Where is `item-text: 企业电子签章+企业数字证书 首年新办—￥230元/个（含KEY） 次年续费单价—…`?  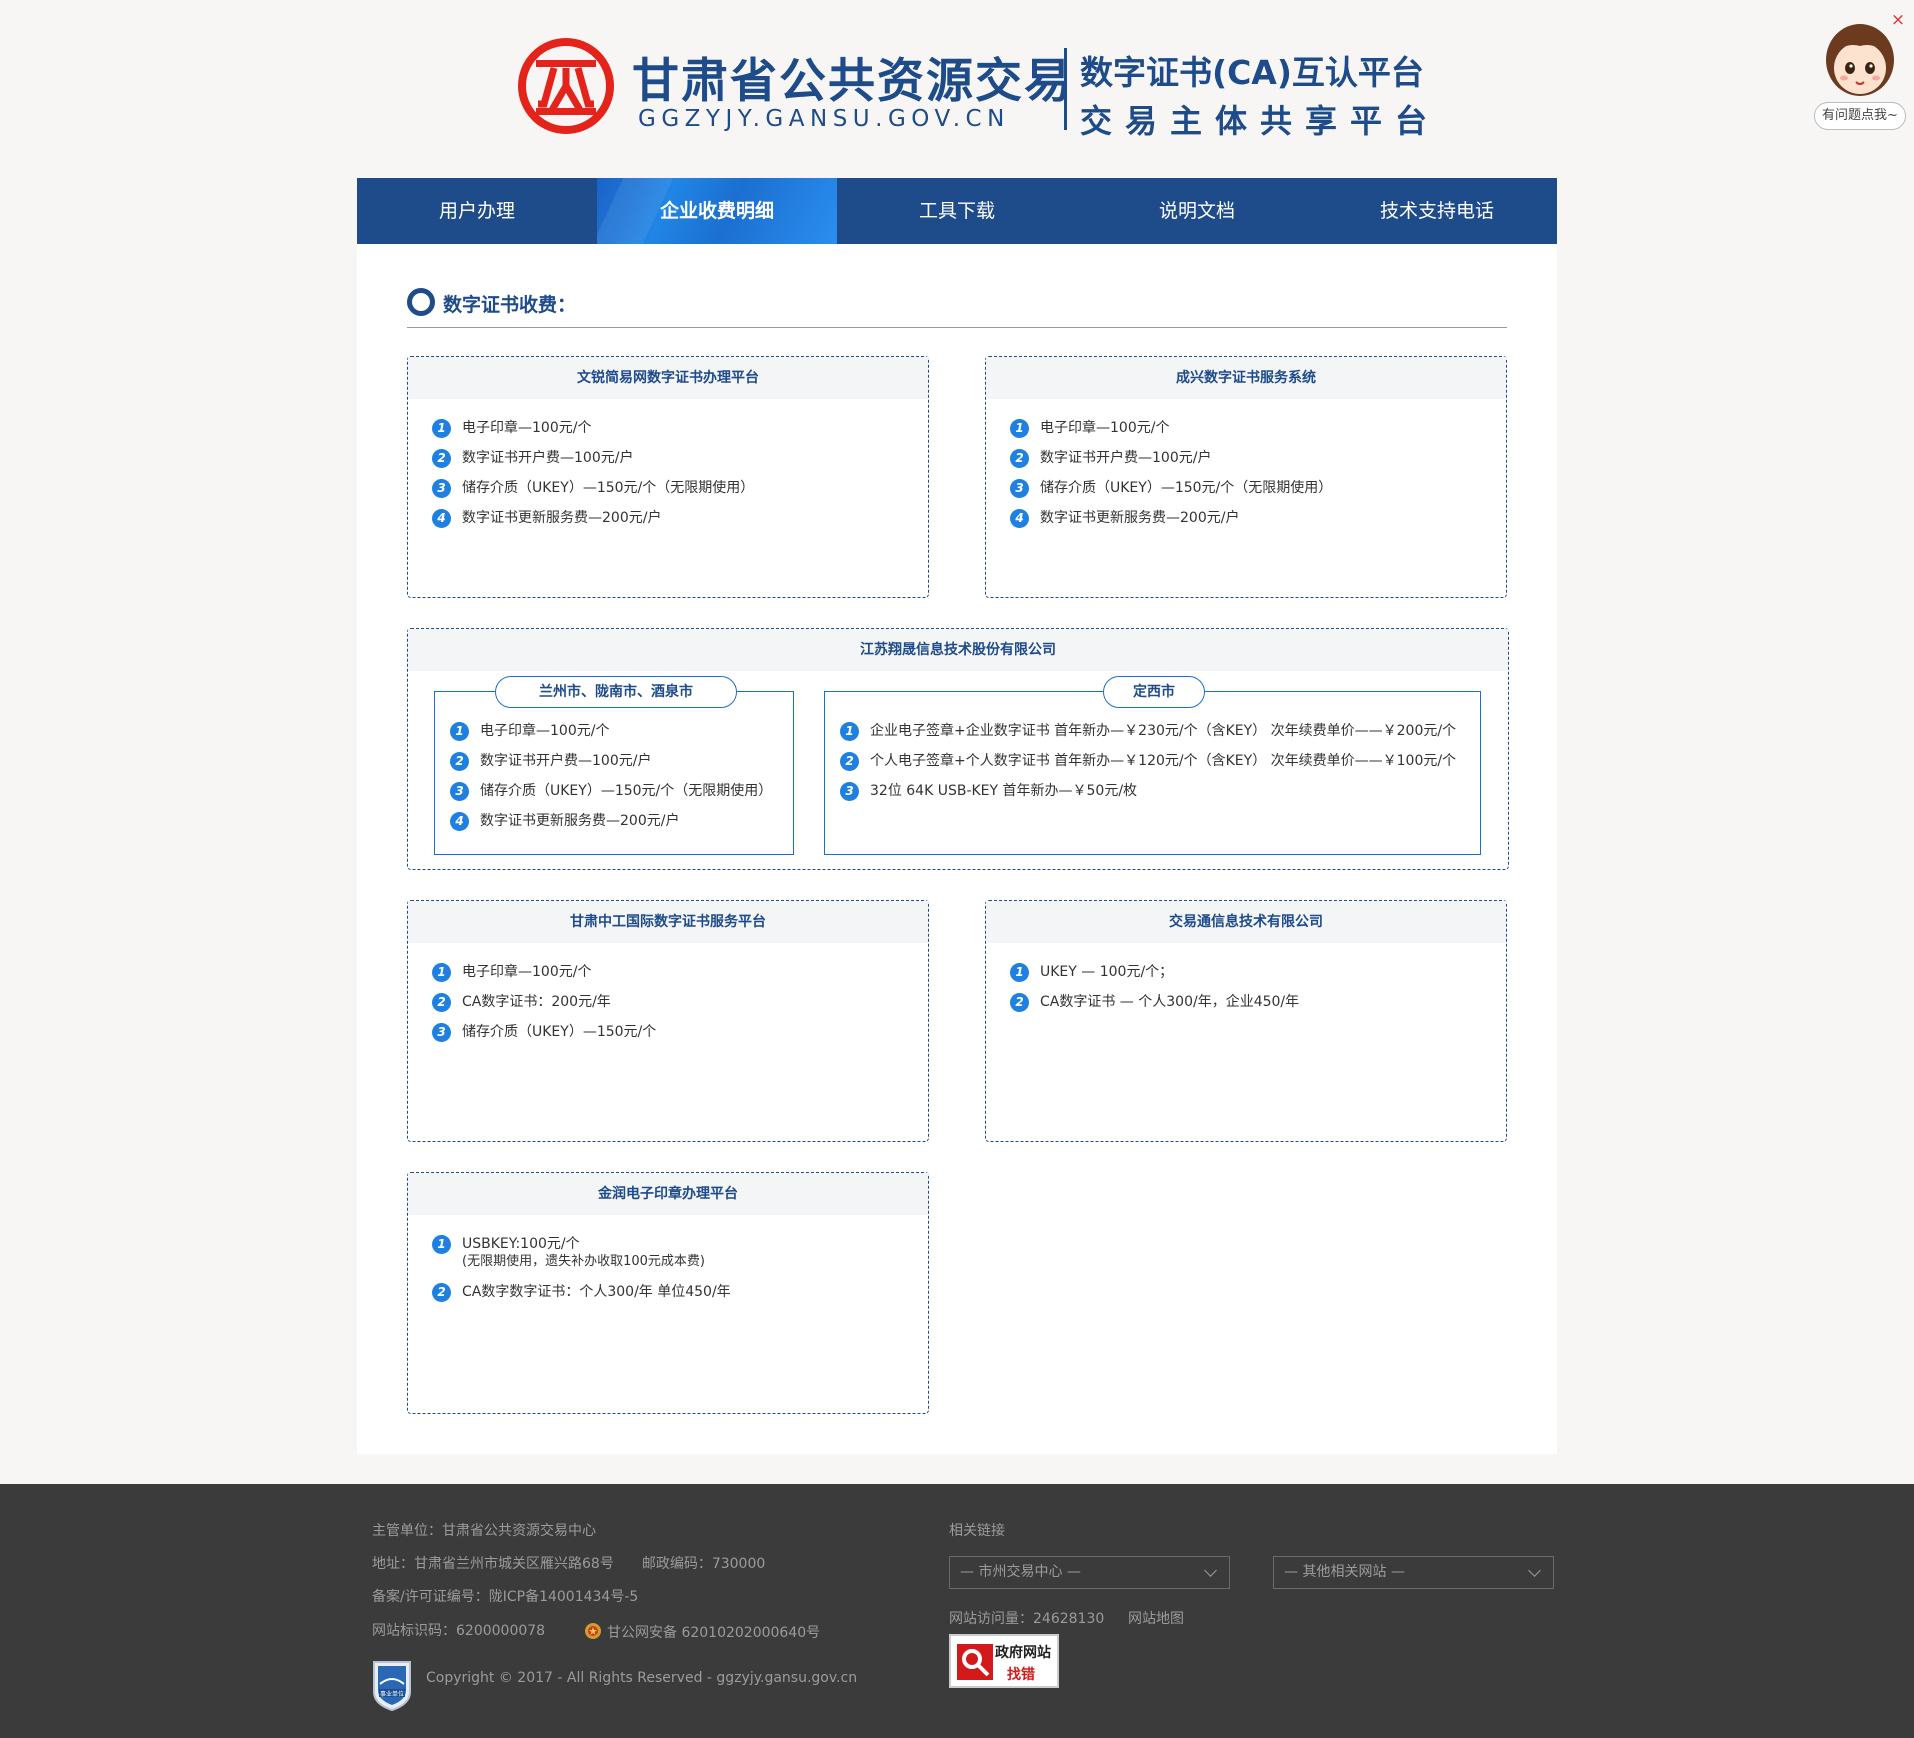 item-text: 企业电子签章+企业数字证书 首年新办—￥230元/个（含KEY） 次年续费单价—… is located at coordinates (1163, 731).